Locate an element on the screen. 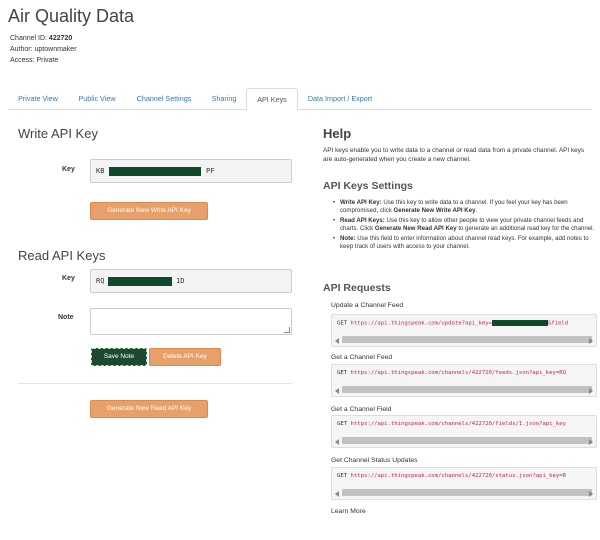 Image resolution: width=600 pixels, height=540 pixels. api-requests-heading: API Requests is located at coordinates (357, 288).